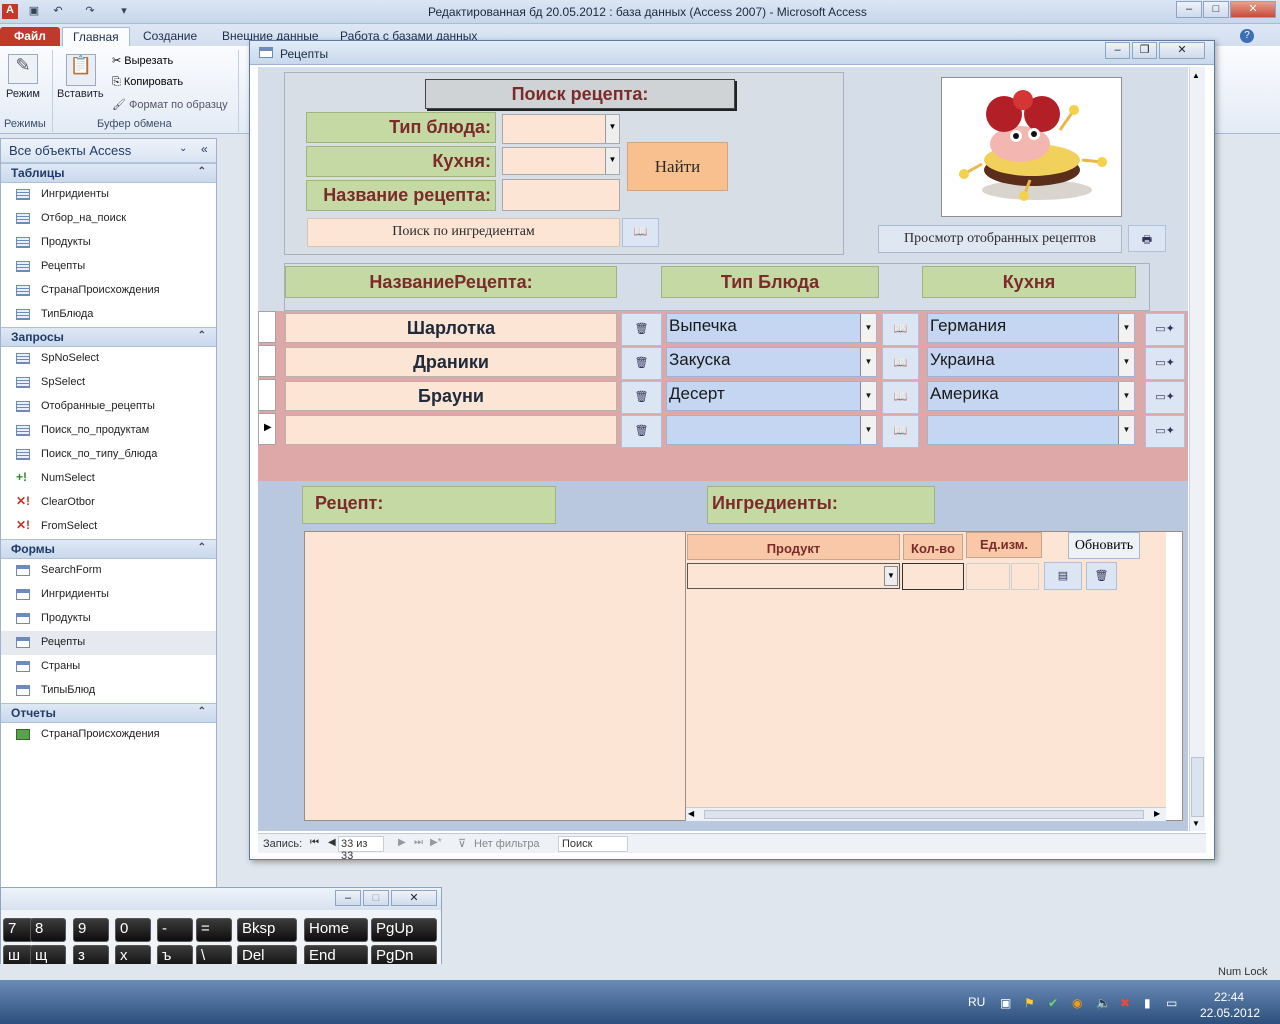 The width and height of the screenshot is (1280, 1024). I want to click on form-vscrollbar: ▲ ▼, so click(1197, 449).